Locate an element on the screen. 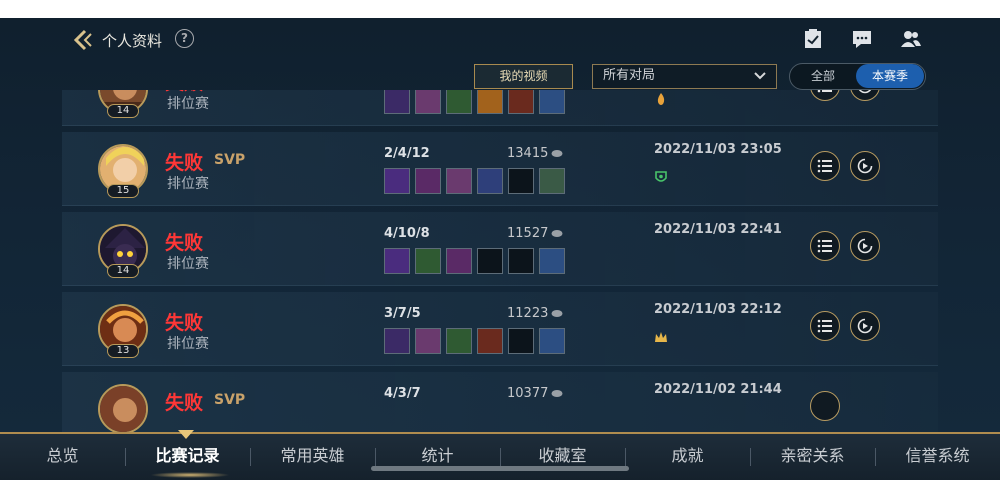 Image resolution: width=1000 pixels, height=500 pixels. match-datetime: 2022/11/03 22:12 is located at coordinates (718, 309).